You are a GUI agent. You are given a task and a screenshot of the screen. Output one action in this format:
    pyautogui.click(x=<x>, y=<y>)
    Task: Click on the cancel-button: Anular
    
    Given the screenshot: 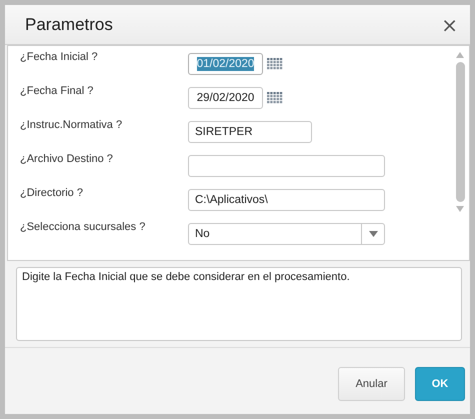 What is the action you would take?
    pyautogui.click(x=371, y=384)
    